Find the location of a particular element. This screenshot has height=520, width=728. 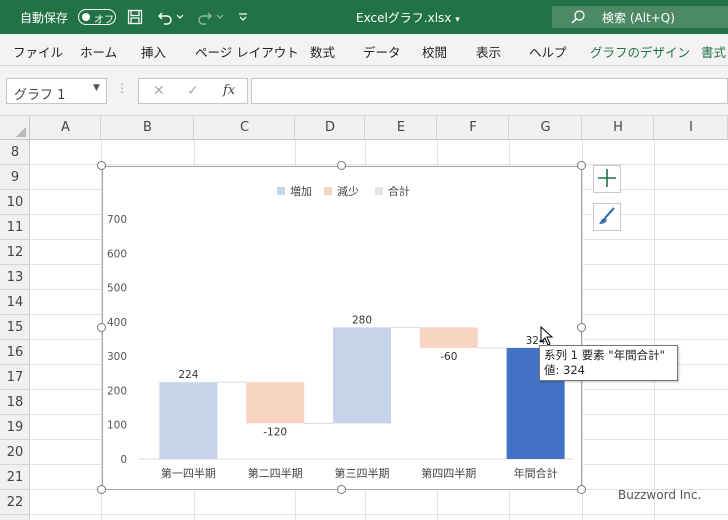

resize-handle-top-left is located at coordinates (101, 165).